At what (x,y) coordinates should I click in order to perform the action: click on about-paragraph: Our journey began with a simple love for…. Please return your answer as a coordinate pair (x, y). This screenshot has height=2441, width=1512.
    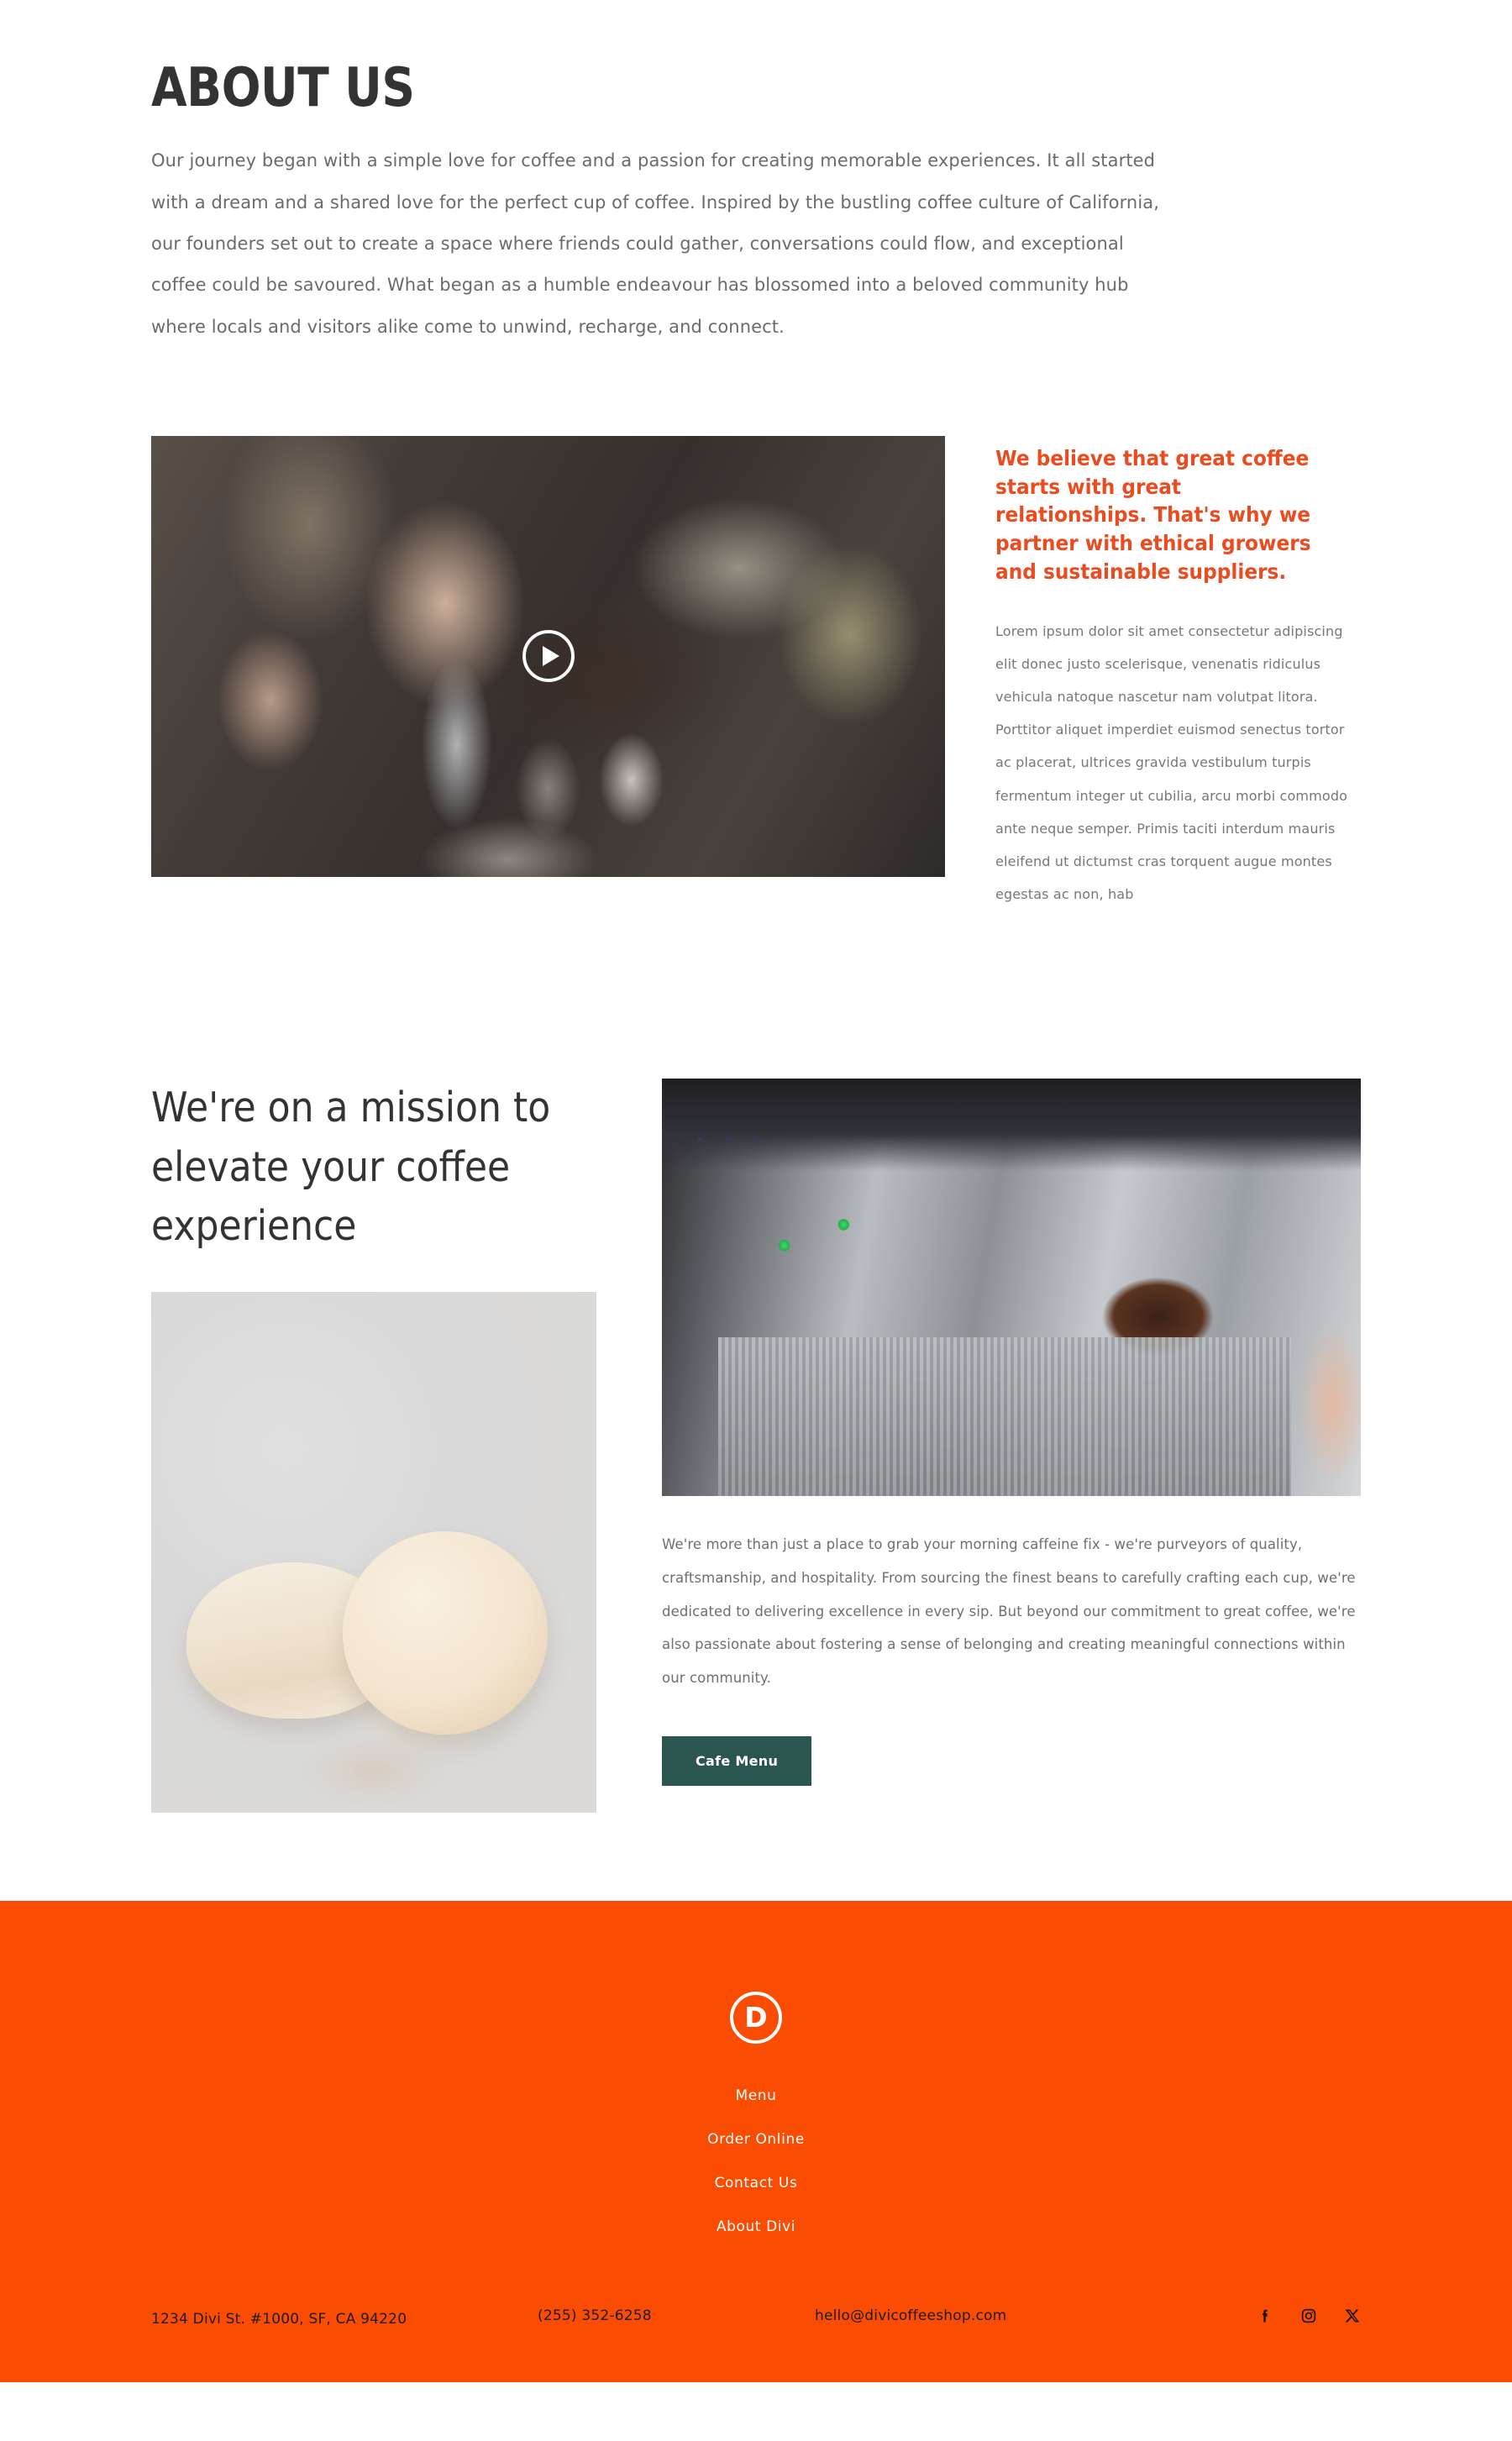
    Looking at the image, I should click on (655, 243).